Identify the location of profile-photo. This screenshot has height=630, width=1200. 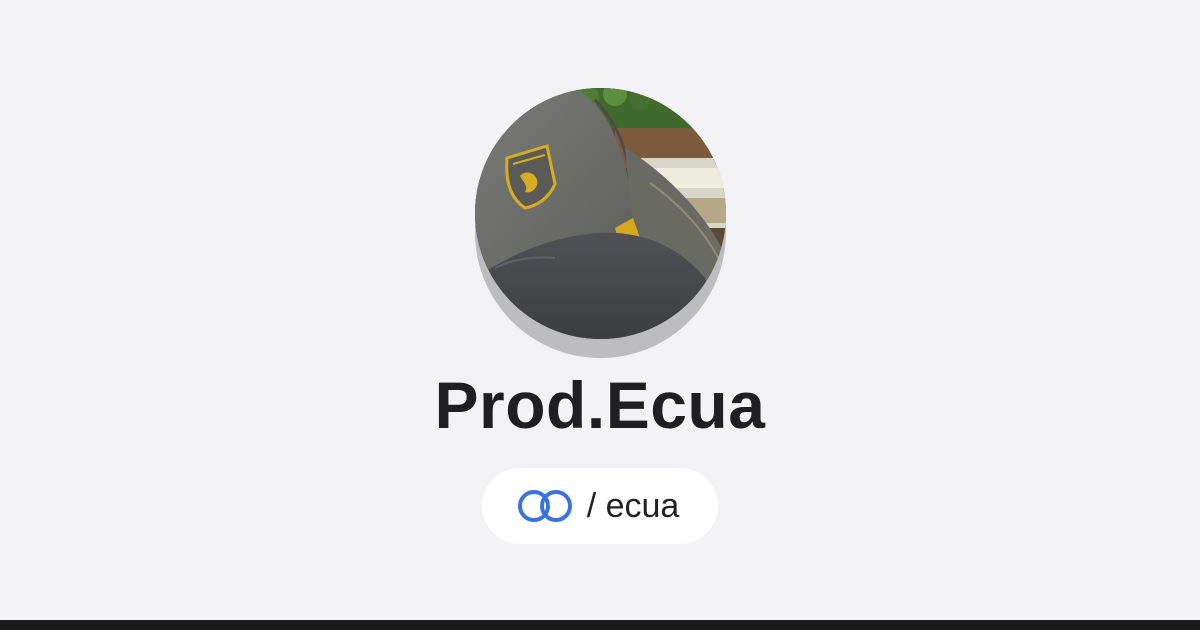
(600, 213).